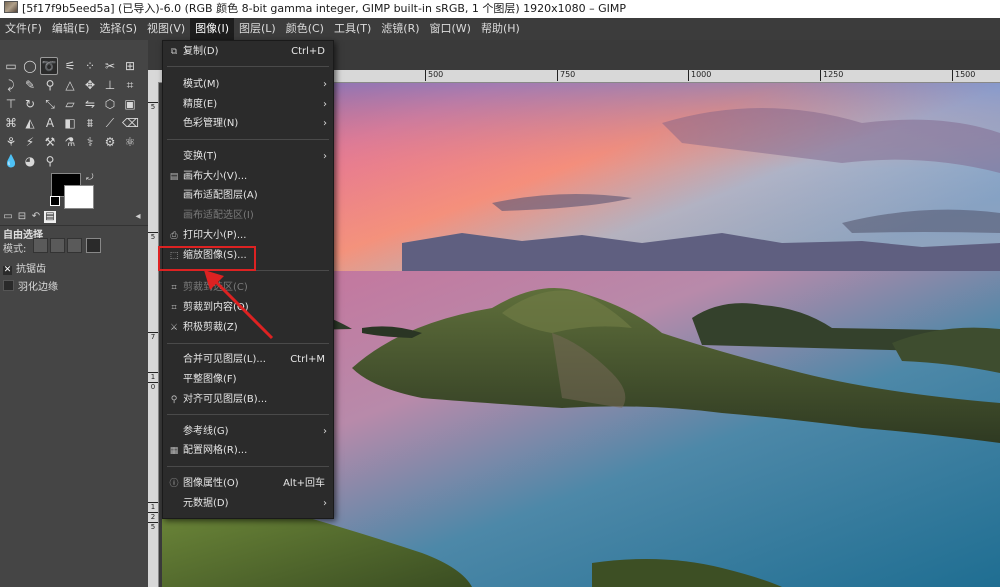 This screenshot has height=587, width=1000. Describe the element at coordinates (248, 504) in the screenshot. I see `menu-item-metadata: 元数据(D) ›` at that location.